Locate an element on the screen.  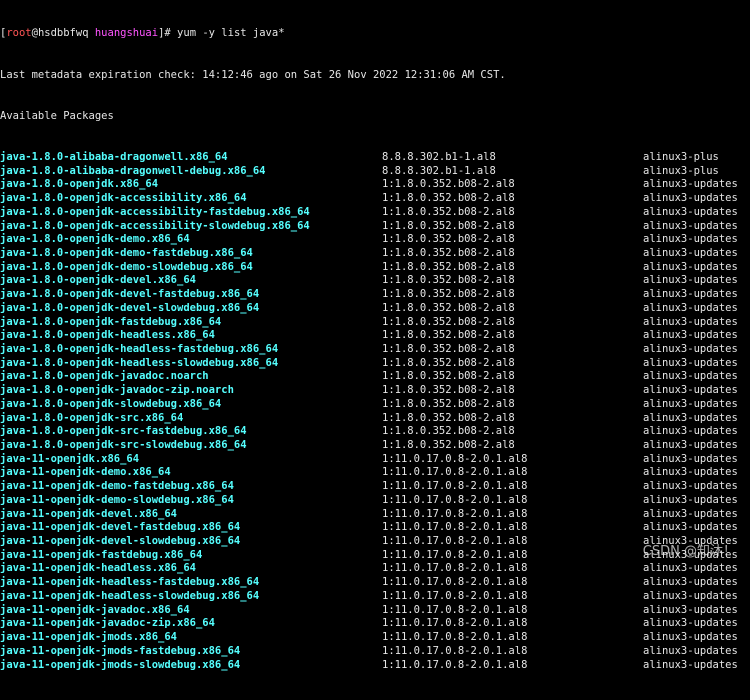
package-name: java-1.8.0-openjdk-accessibility.x86_64 is located at coordinates (123, 198).